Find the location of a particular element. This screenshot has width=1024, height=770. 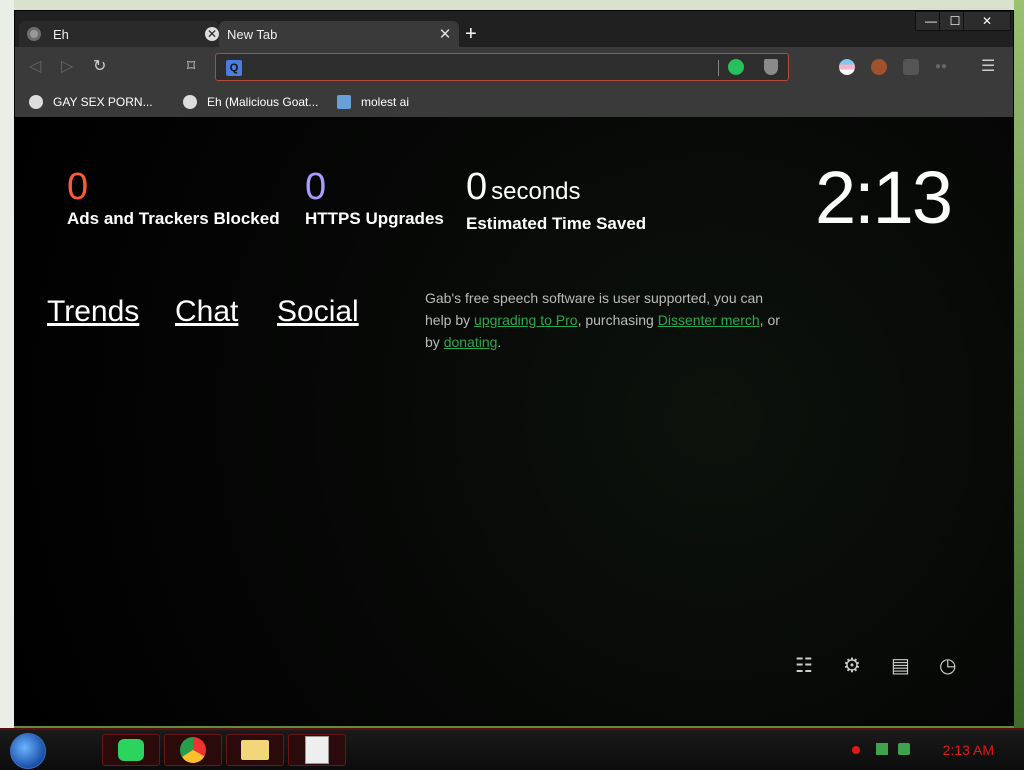

forward-icon: ▷ is located at coordinates (67, 67).